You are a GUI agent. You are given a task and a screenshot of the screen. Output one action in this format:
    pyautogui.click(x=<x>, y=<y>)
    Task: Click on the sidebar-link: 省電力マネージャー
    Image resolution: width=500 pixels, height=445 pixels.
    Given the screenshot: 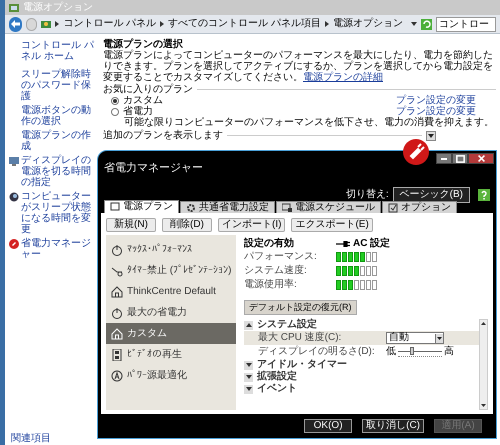 What is the action you would take?
    pyautogui.click(x=59, y=249)
    